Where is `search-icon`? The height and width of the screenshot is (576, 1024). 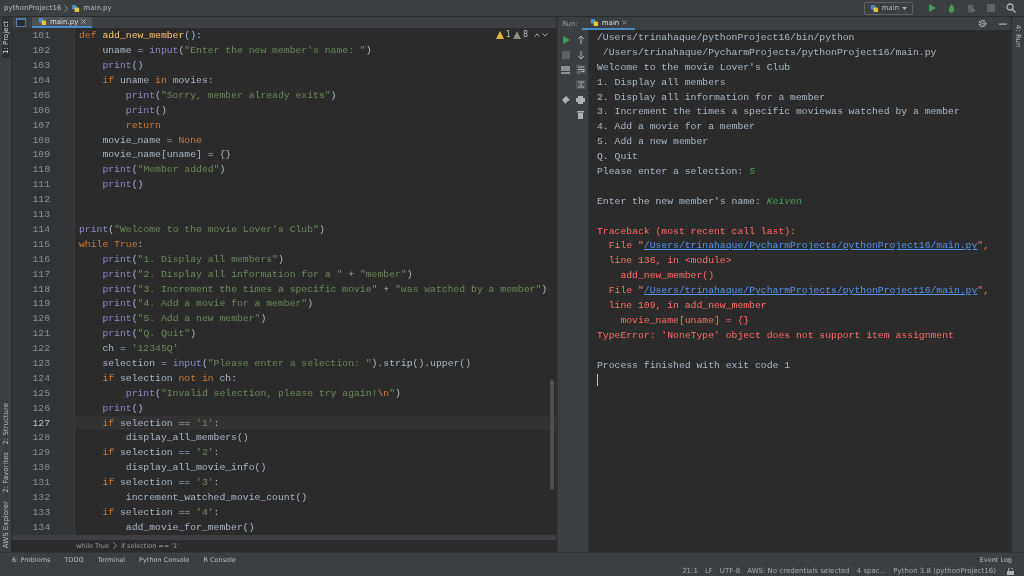
search-icon is located at coordinates (1011, 8).